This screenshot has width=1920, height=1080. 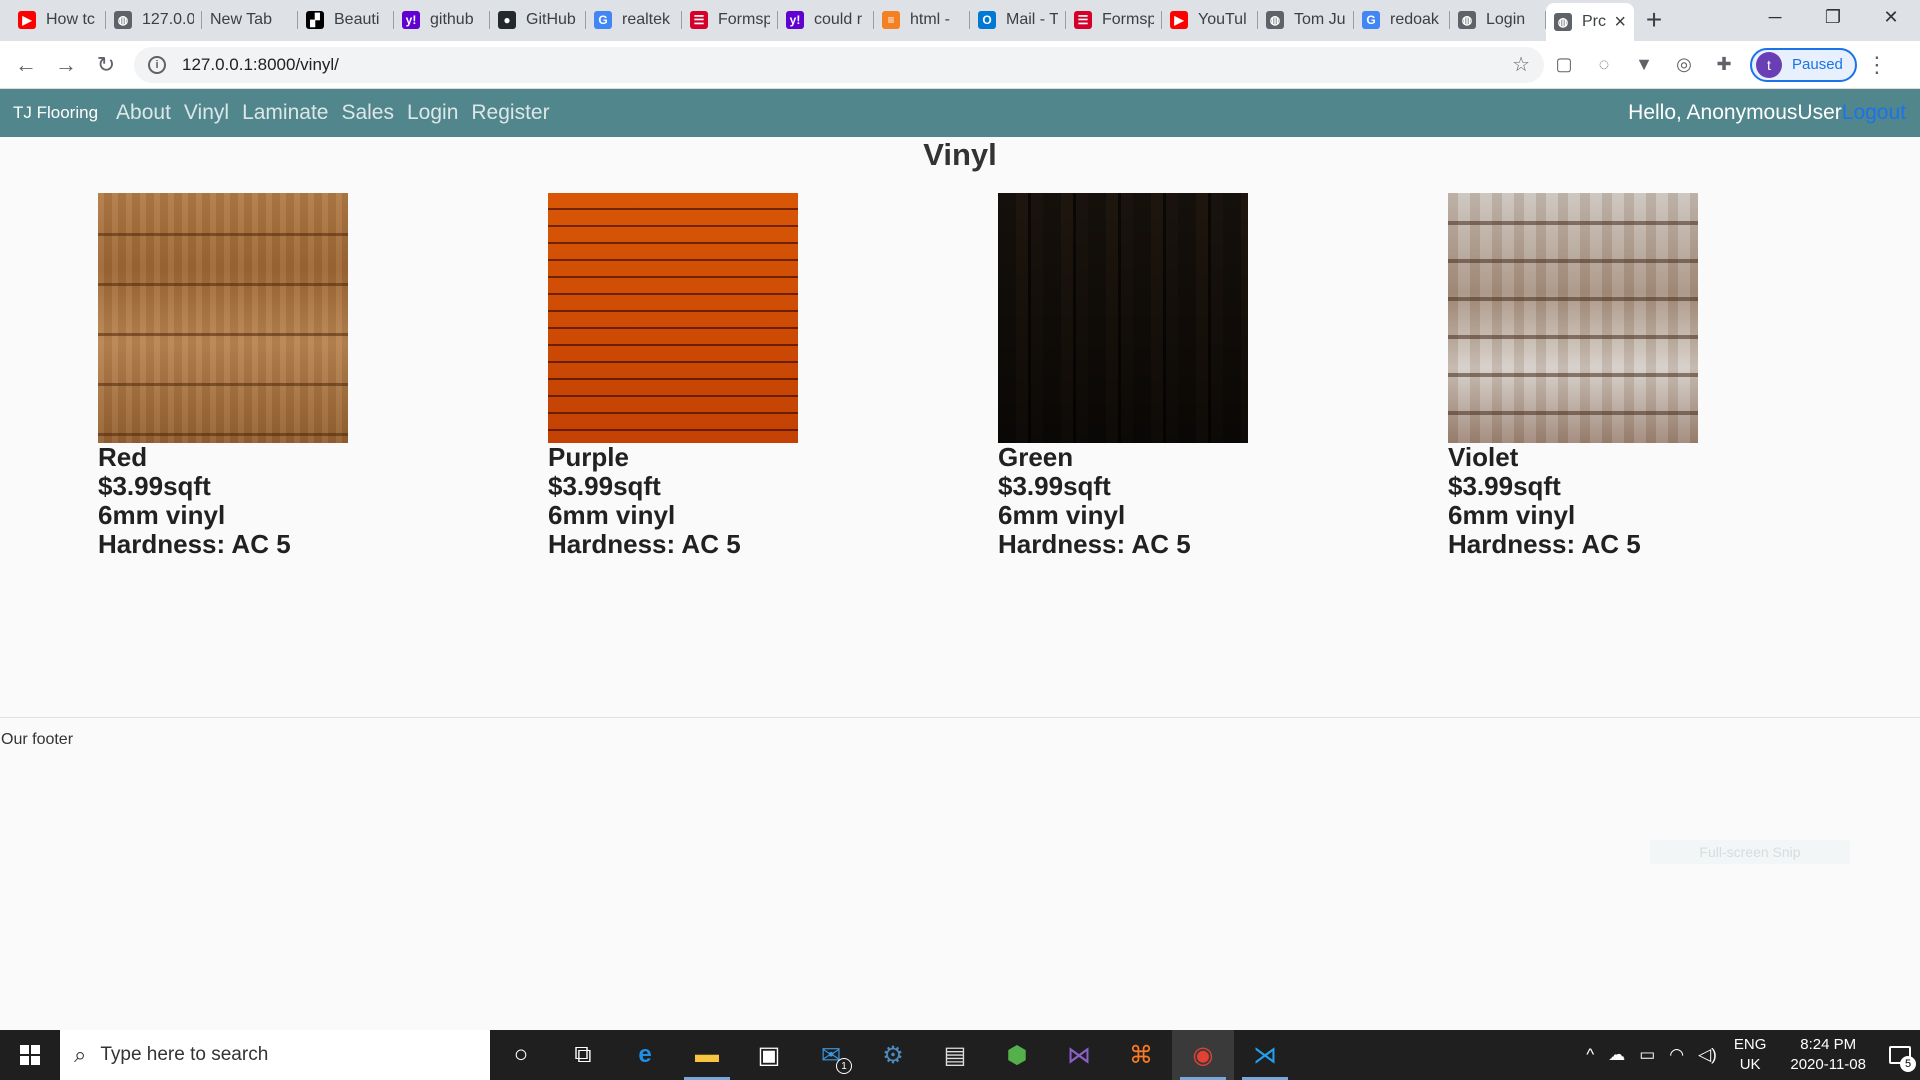 I want to click on xampp-icon: ⌘, so click(x=1141, y=1055).